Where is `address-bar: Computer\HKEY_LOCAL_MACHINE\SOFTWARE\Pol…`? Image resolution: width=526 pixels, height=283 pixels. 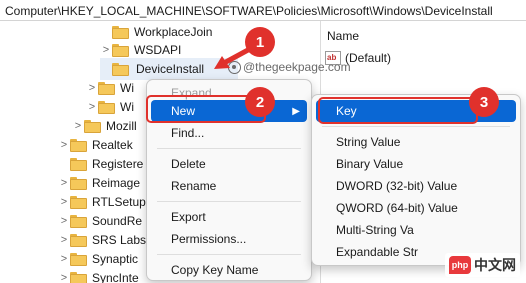 address-bar: Computer\HKEY_LOCAL_MACHINE\SOFTWARE\Pol… is located at coordinates (263, 10).